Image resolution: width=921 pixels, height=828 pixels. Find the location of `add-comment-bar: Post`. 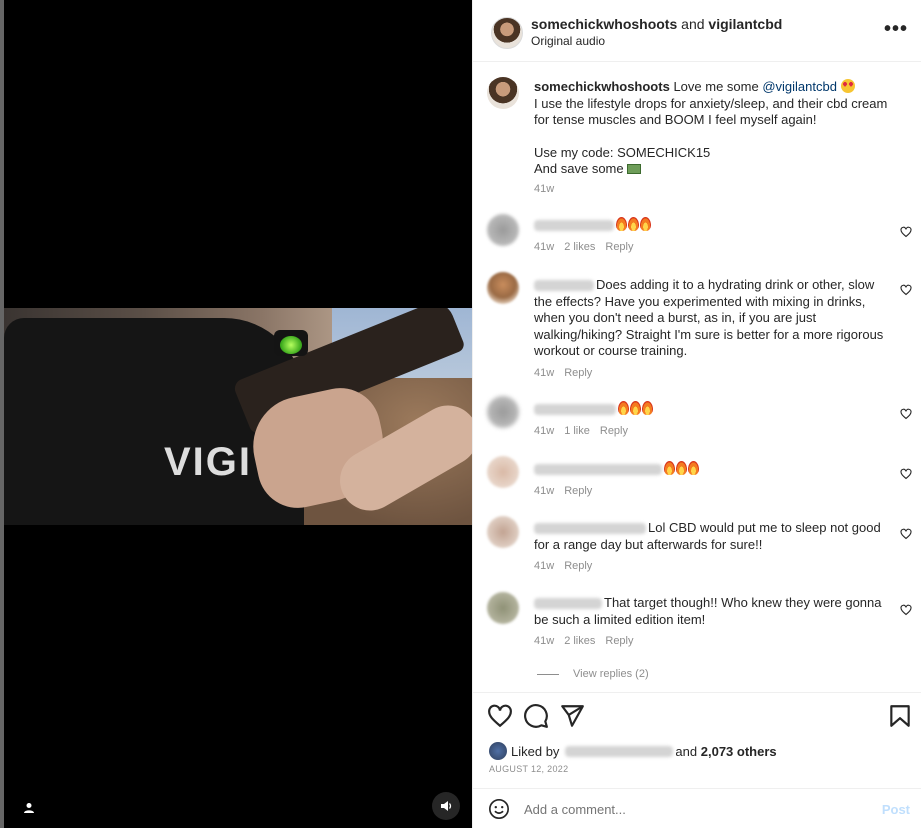

add-comment-bar: Post is located at coordinates (697, 808).